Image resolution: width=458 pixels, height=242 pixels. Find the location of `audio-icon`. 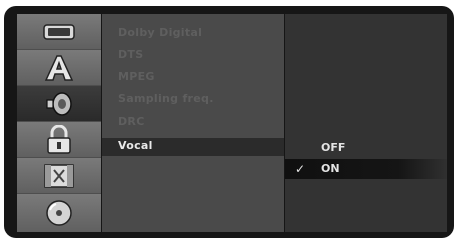

audio-icon is located at coordinates (59, 103).